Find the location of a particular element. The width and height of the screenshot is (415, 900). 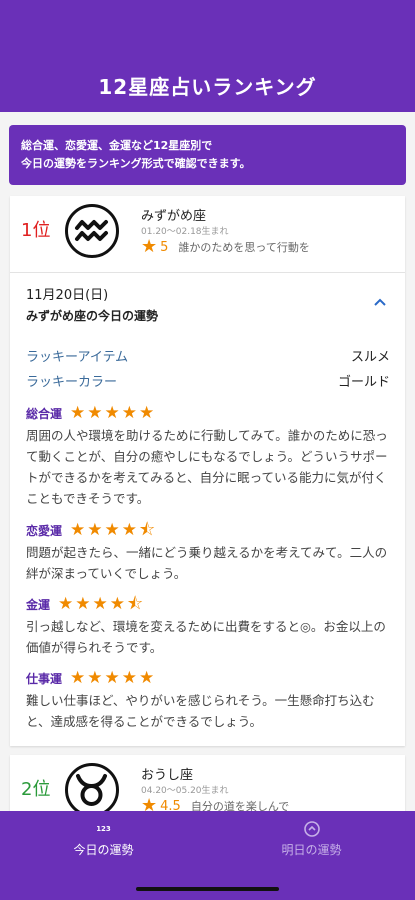

divider is located at coordinates (207, 272).